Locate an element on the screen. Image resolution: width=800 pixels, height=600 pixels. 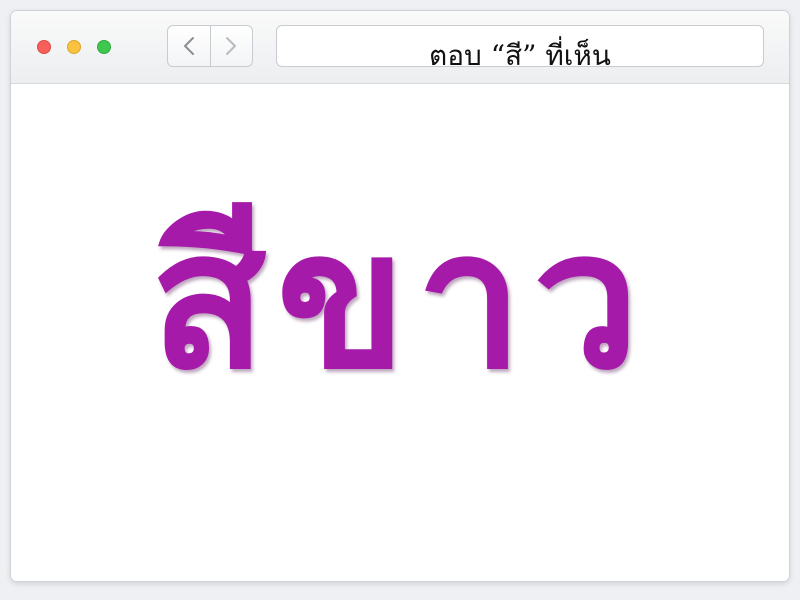
close-window-button is located at coordinates (44, 47).